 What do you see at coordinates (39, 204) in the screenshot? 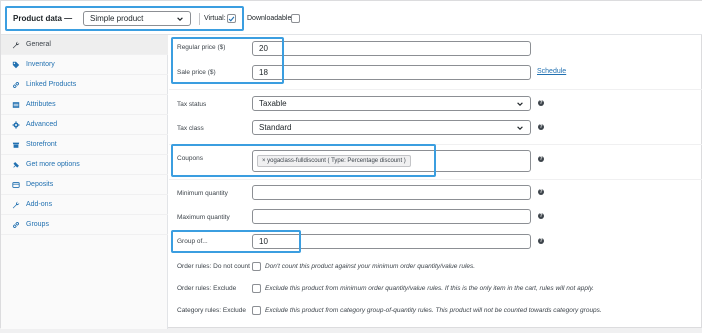
I see `tab-add-ons-label: Add-ons` at bounding box center [39, 204].